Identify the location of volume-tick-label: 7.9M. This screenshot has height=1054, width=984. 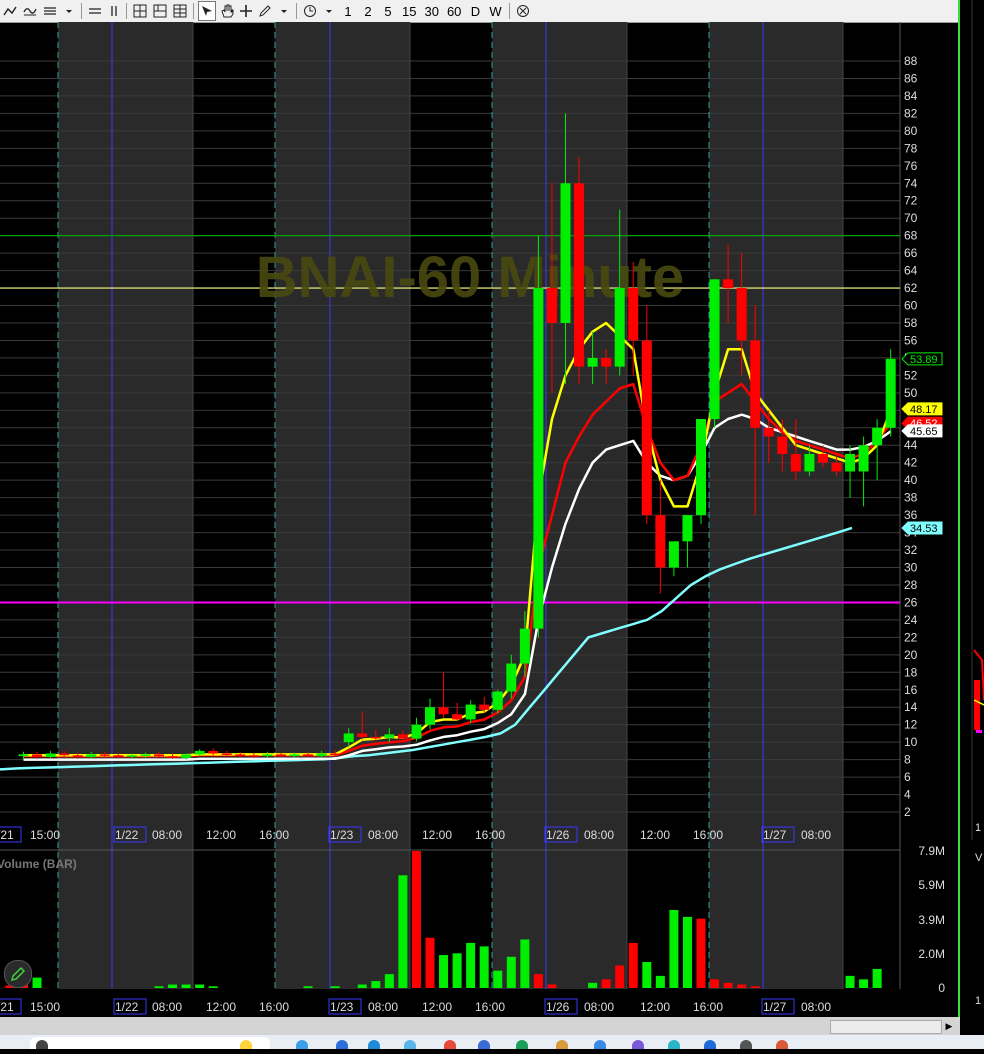
(931, 851).